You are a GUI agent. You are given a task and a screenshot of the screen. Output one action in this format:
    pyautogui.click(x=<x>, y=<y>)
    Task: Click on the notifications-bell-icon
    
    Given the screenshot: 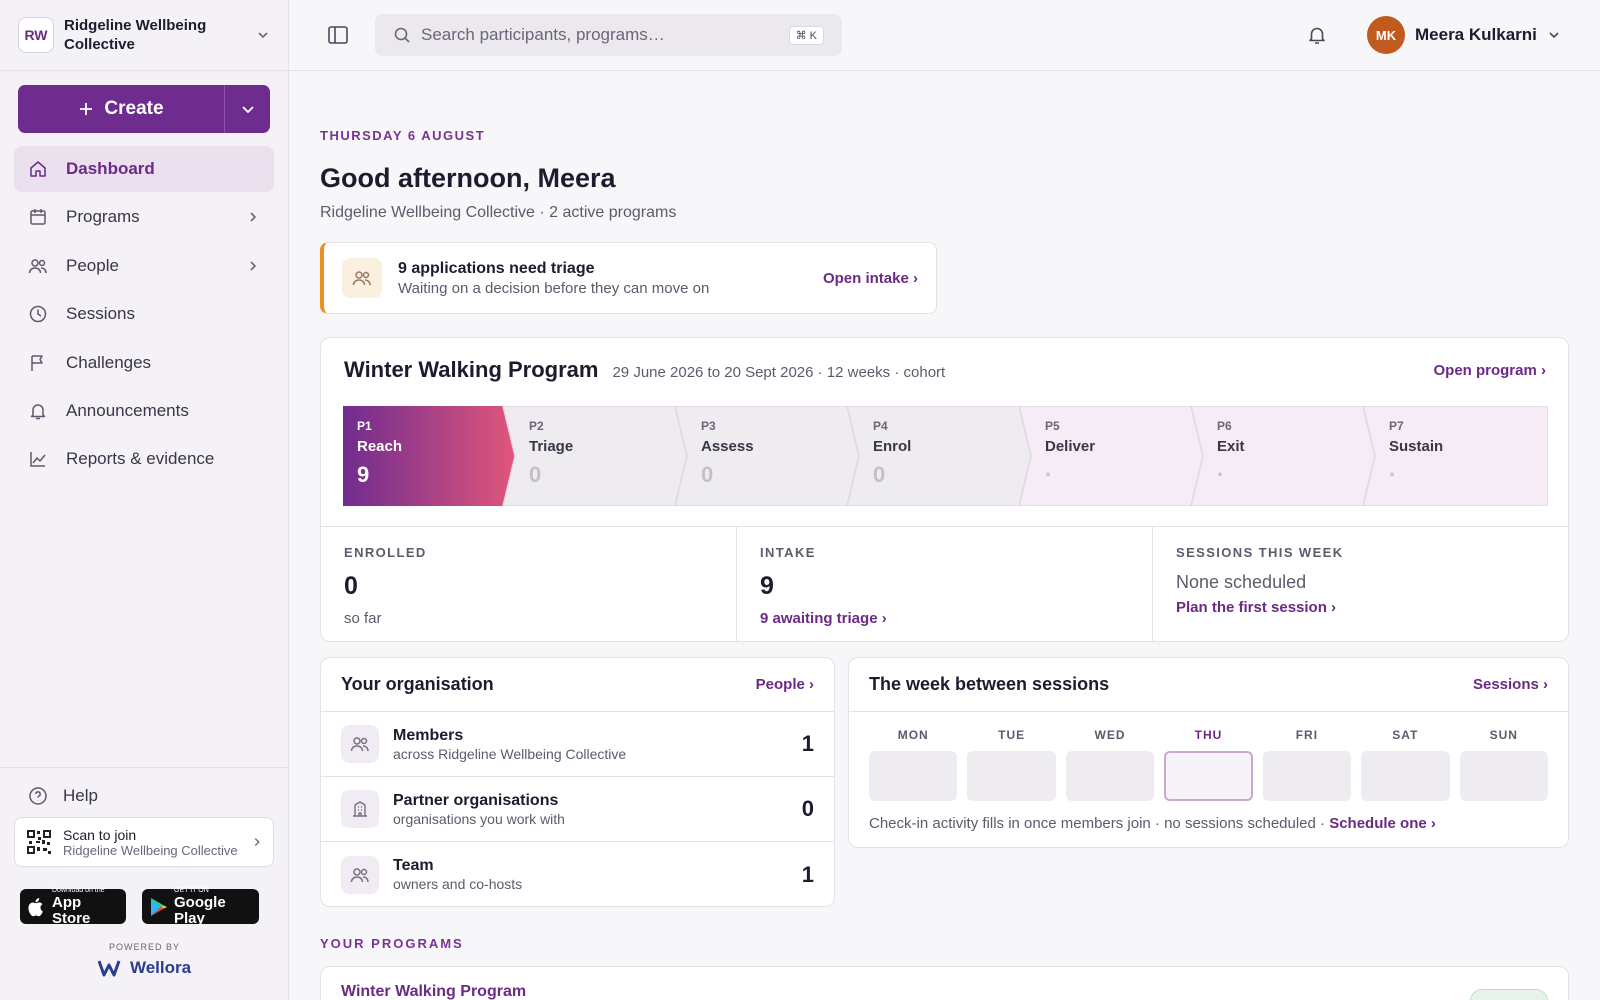 What is the action you would take?
    pyautogui.click(x=1317, y=35)
    